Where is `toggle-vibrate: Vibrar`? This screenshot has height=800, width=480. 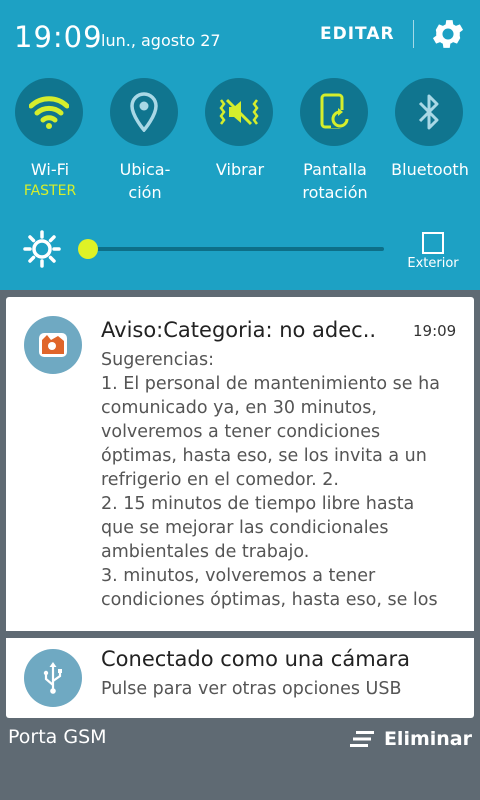 toggle-vibrate: Vibrar is located at coordinates (240, 129).